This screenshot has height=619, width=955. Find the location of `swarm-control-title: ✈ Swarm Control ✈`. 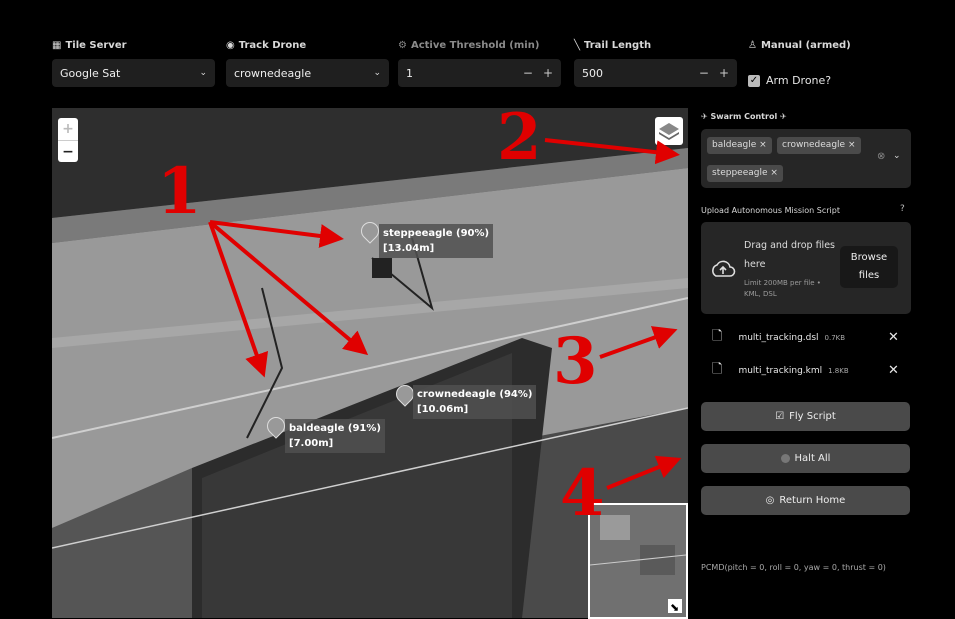

swarm-control-title: ✈ Swarm Control ✈ is located at coordinates (744, 116).